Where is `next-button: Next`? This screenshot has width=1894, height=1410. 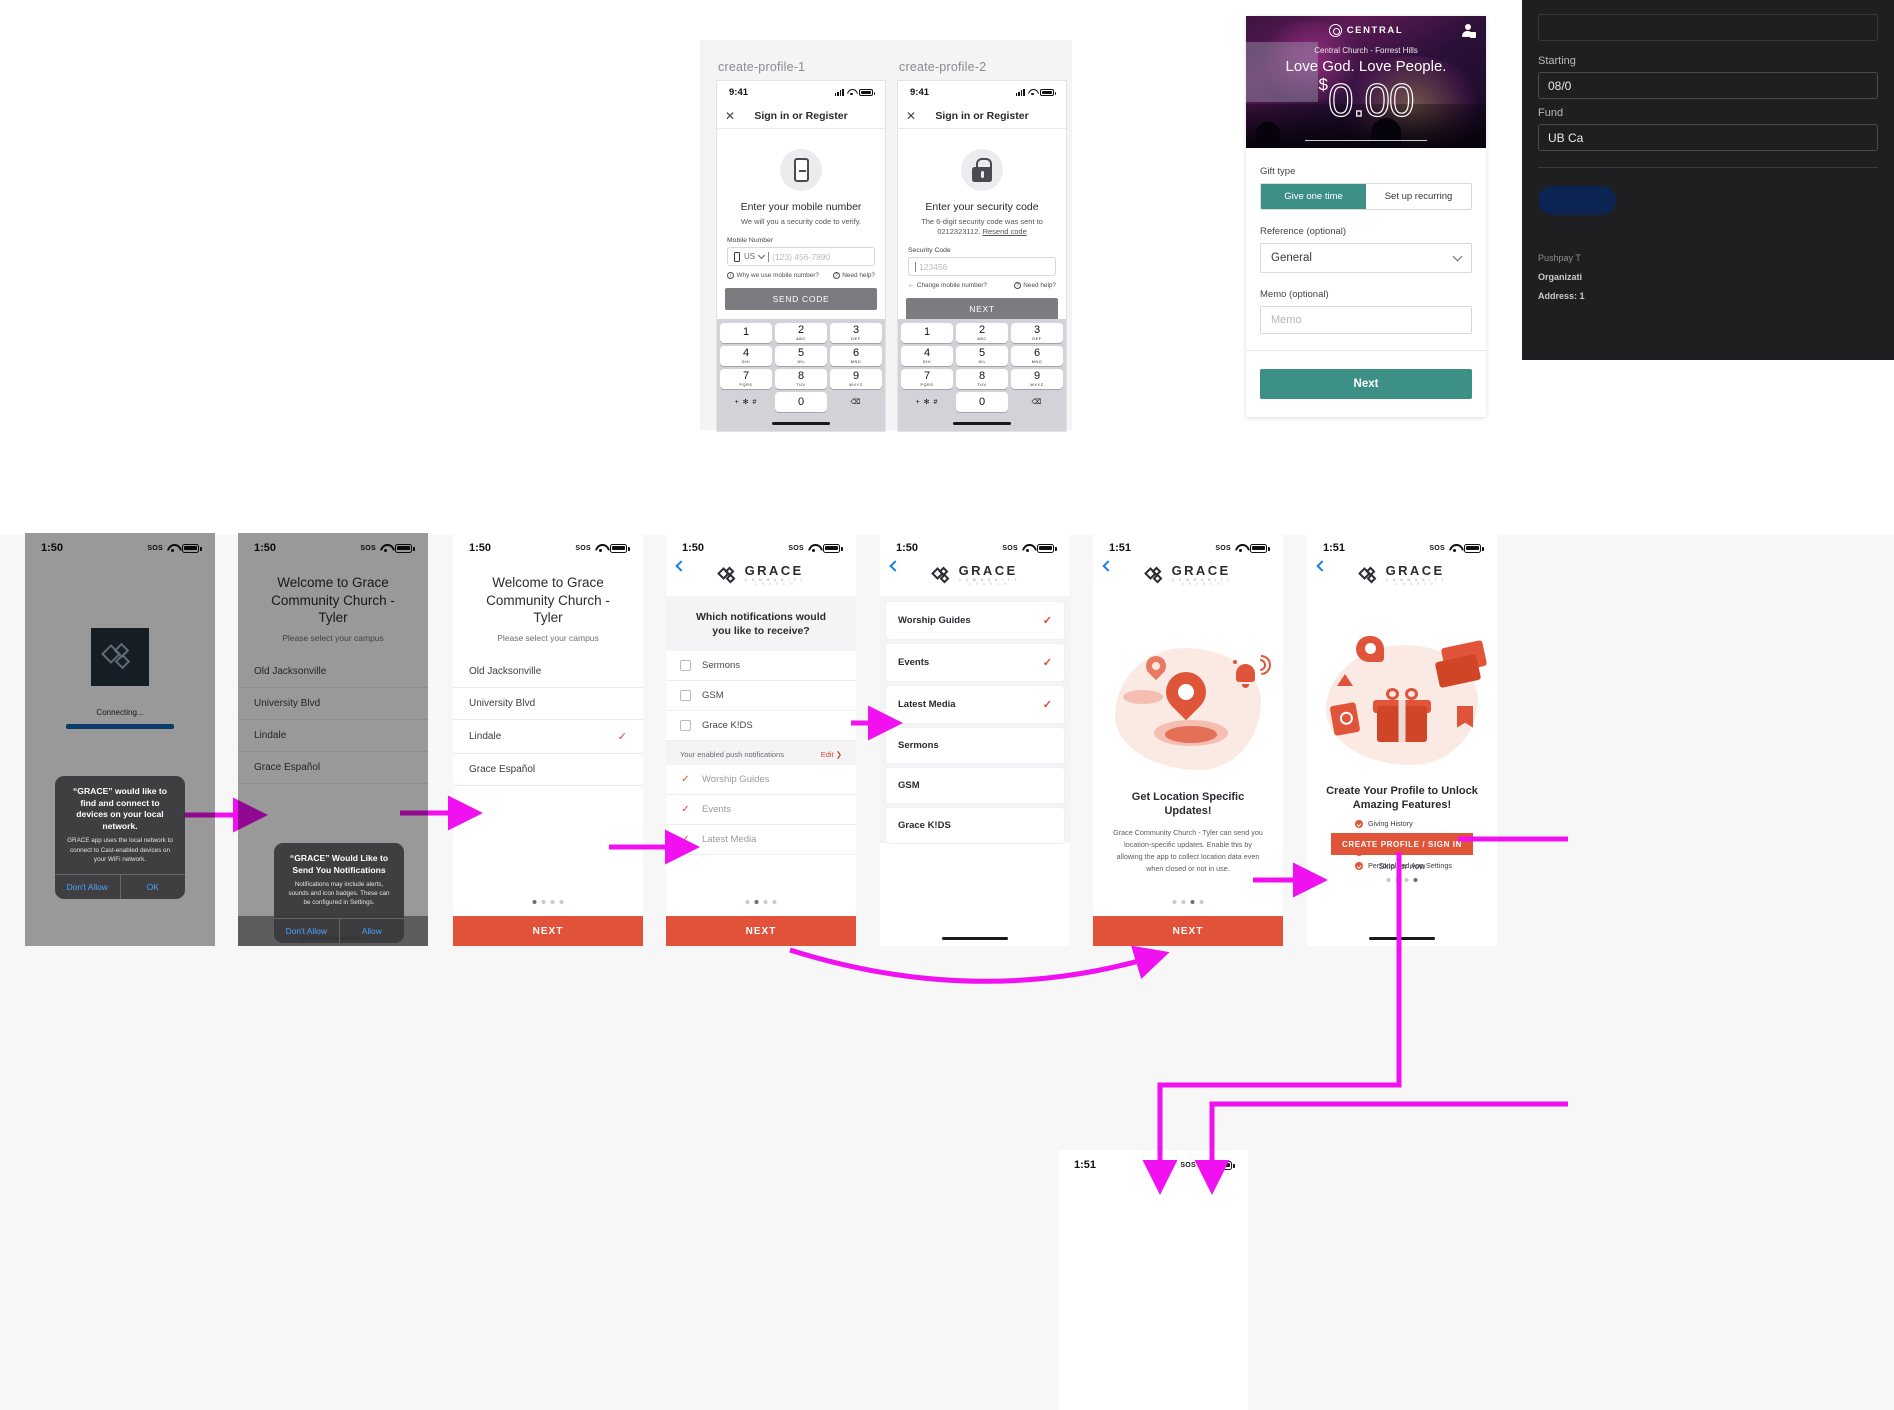
next-button: Next is located at coordinates (1366, 384).